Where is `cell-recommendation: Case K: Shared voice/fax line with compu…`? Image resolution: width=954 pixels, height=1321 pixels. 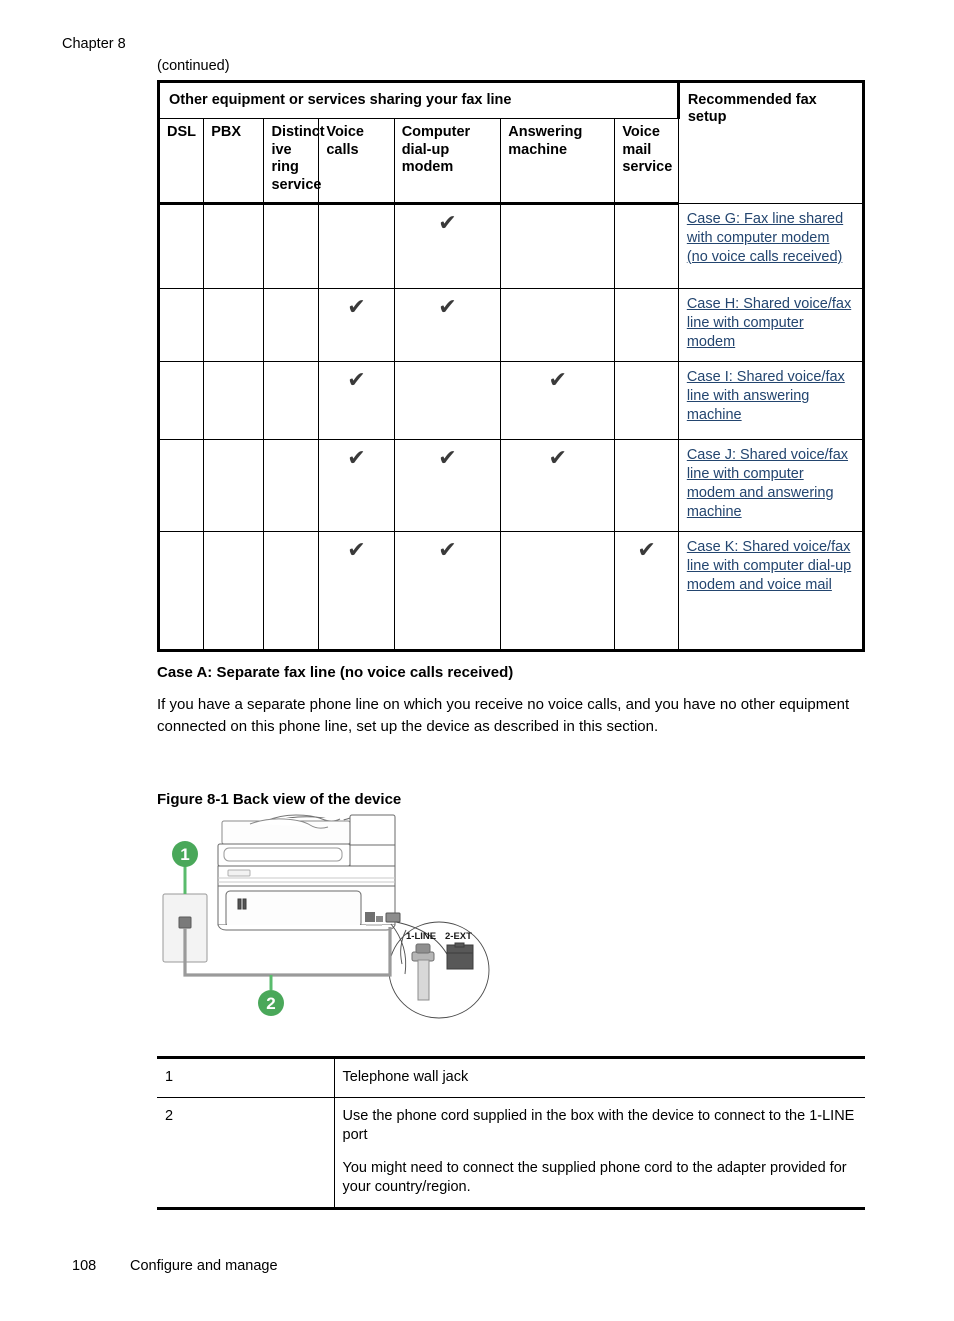
cell-recommendation: Case K: Shared voice/fax line with compu… is located at coordinates (771, 591).